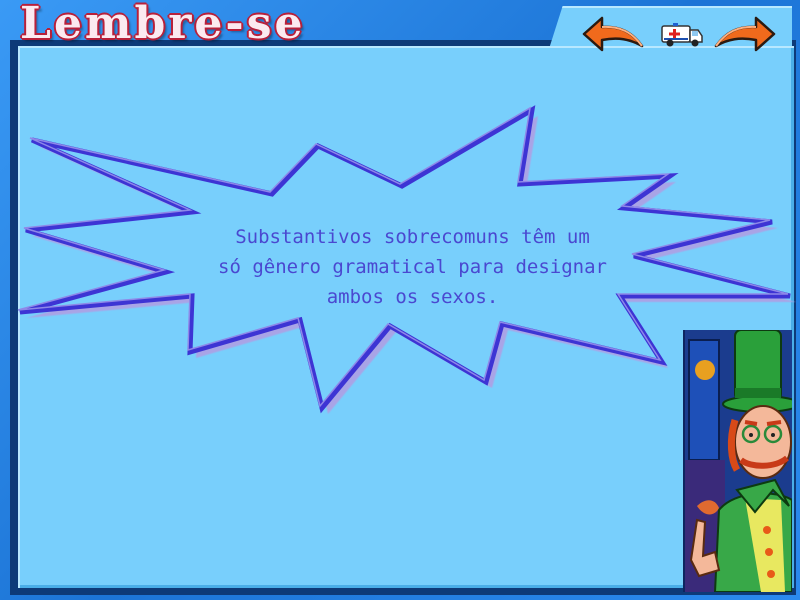 The image size is (800, 600). I want to click on back-arrow-icon, so click(613, 34).